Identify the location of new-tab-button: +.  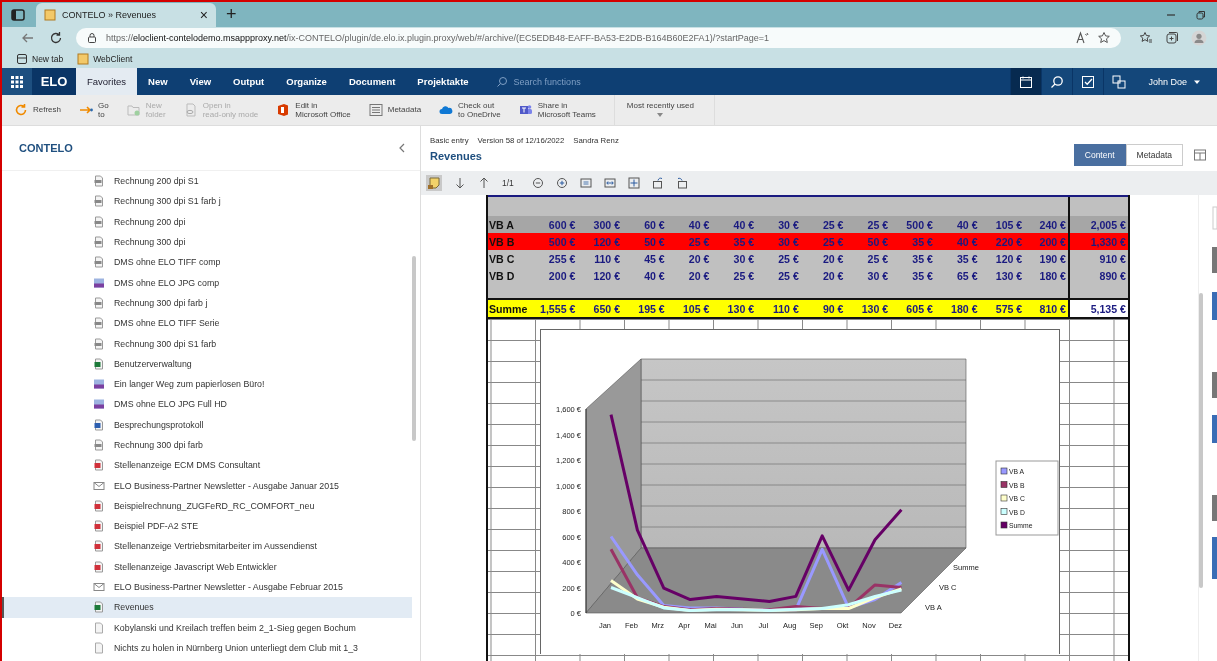
(231, 14).